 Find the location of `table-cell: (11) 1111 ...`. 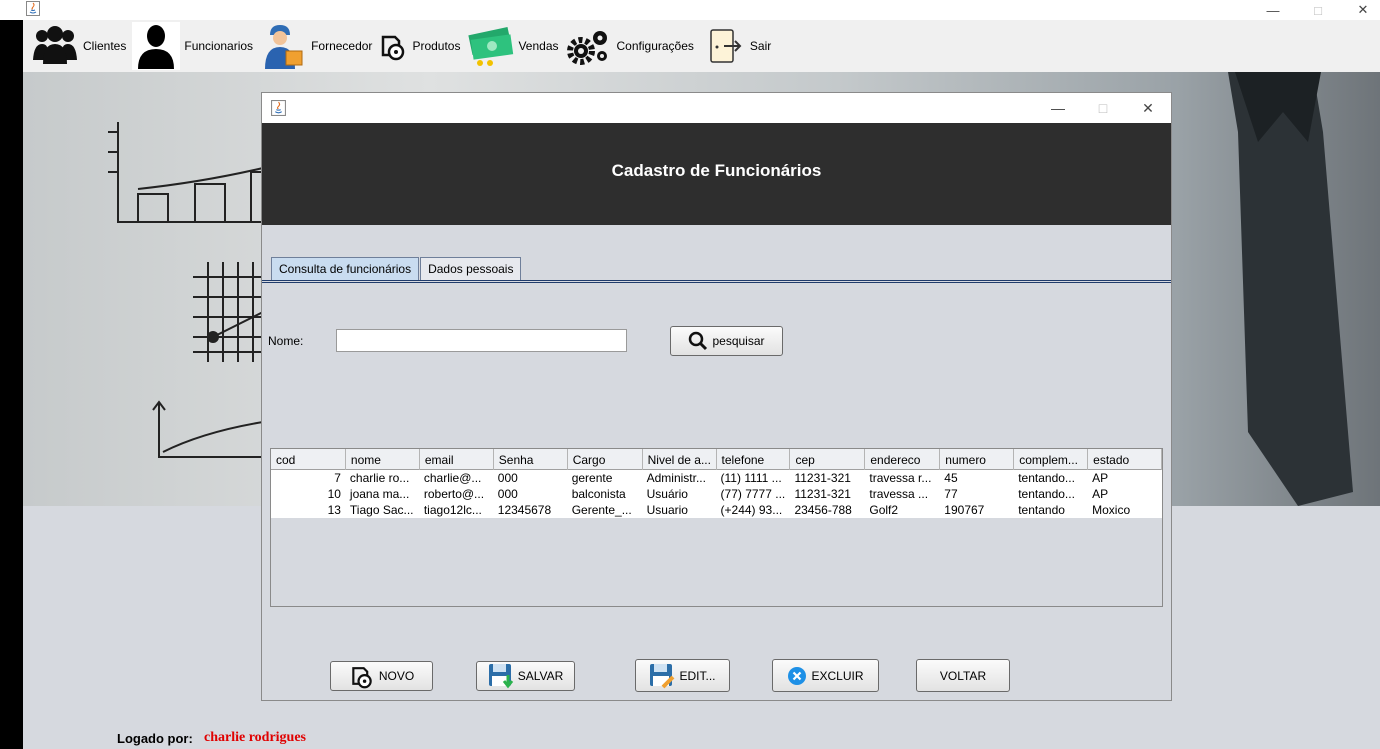

table-cell: (11) 1111 ... is located at coordinates (751, 478).